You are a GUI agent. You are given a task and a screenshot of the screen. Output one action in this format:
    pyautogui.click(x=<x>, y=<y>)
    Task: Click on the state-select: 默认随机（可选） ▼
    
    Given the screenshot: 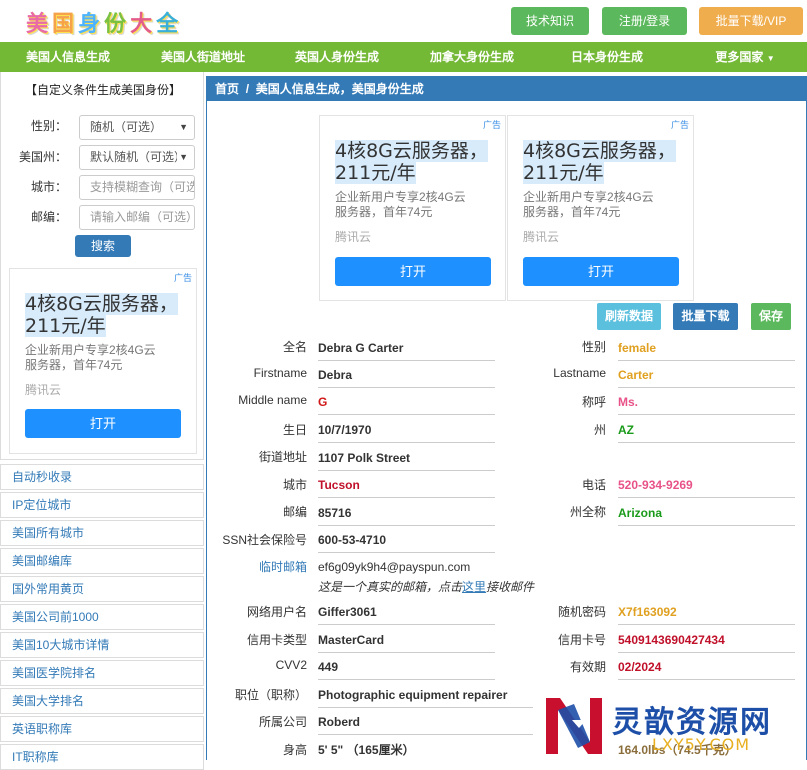 What is the action you would take?
    pyautogui.click(x=137, y=157)
    